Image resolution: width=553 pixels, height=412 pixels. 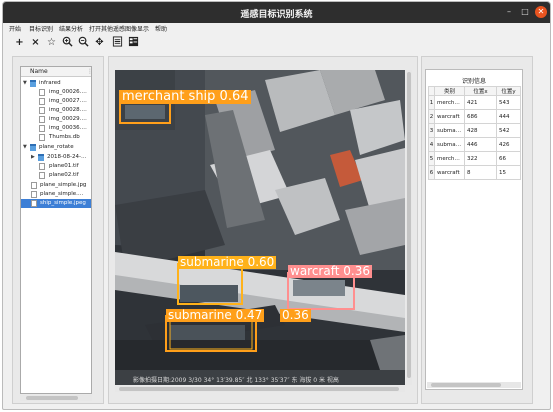 What do you see at coordinates (508, 172) in the screenshot?
I see `y-cell: 15` at bounding box center [508, 172].